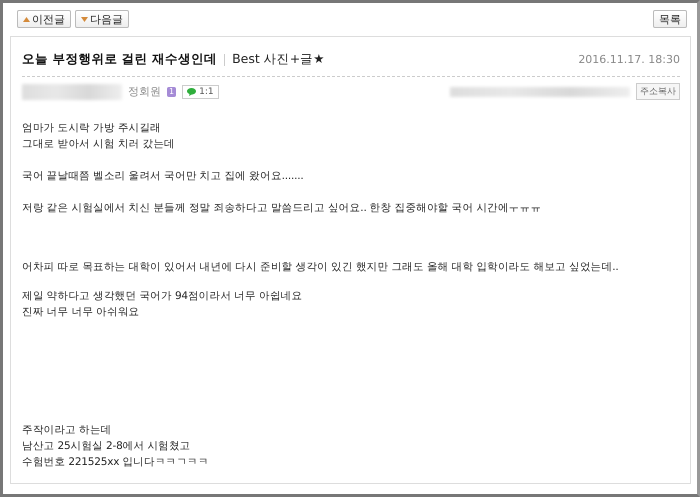 This screenshot has height=497, width=700. Describe the element at coordinates (92, 128) in the screenshot. I see `body-text-line: 엄마가 도시락 가방 주시길래` at that location.